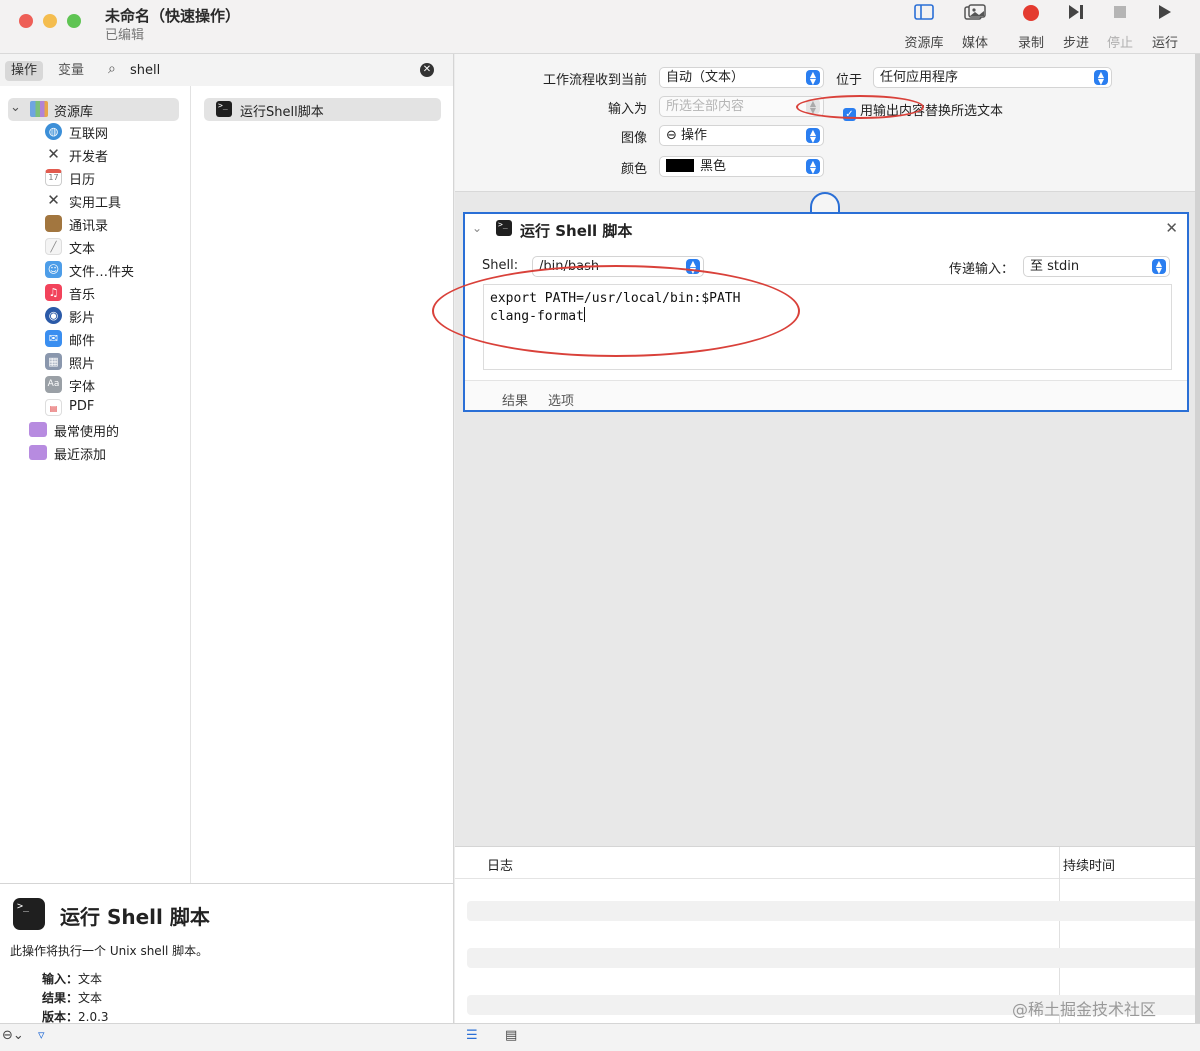 Image resolution: width=1200 pixels, height=1051 pixels. Describe the element at coordinates (924, 27) in the screenshot. I see `library-toolbar-button: 资源库` at that location.